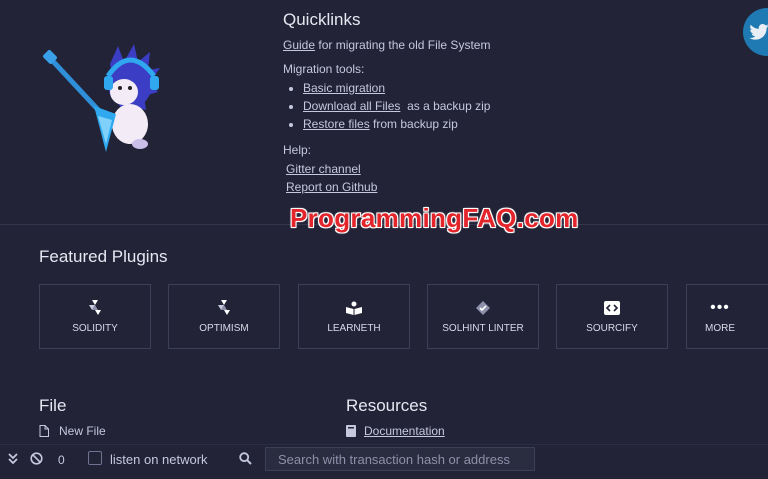  What do you see at coordinates (299, 45) in the screenshot?
I see `guide-link: Guide` at bounding box center [299, 45].